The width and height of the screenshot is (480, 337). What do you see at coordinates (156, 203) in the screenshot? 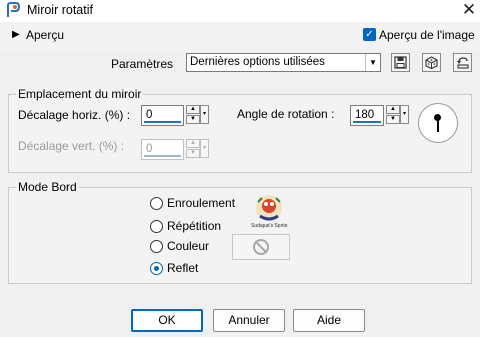
I see `radio-enroulement` at bounding box center [156, 203].